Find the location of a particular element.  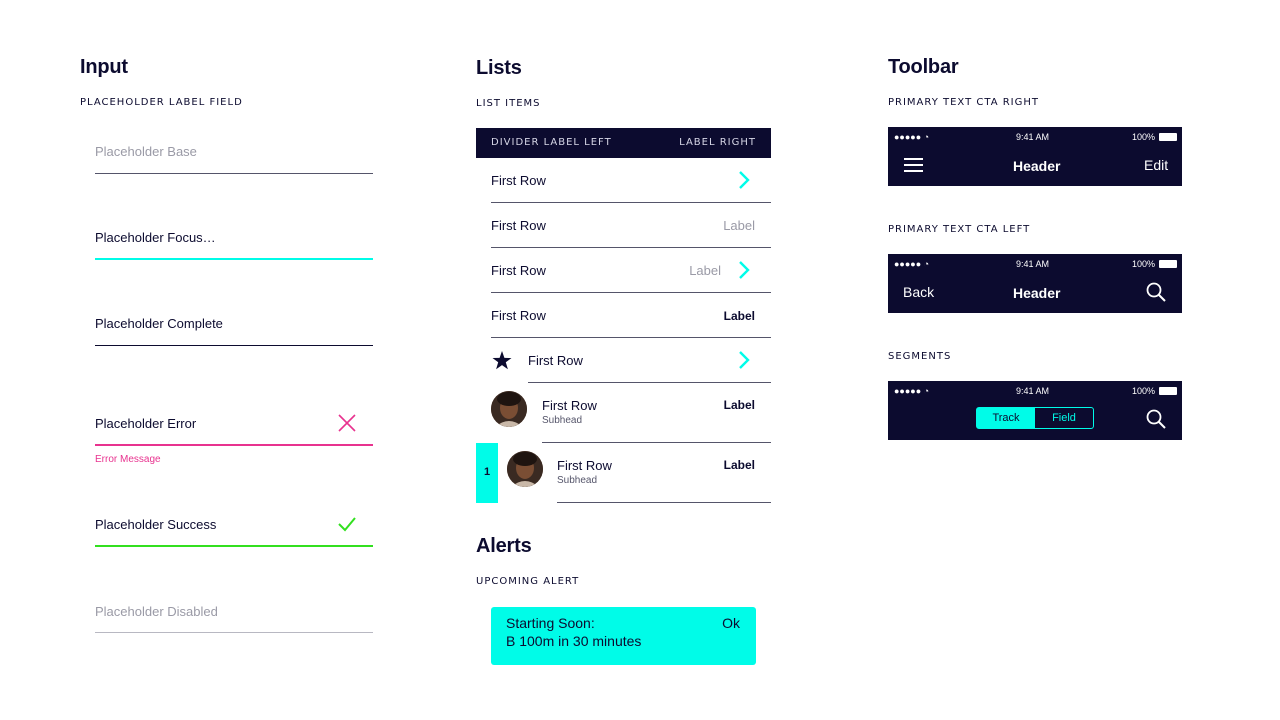

alert-ok-button: Ok is located at coordinates (731, 623).